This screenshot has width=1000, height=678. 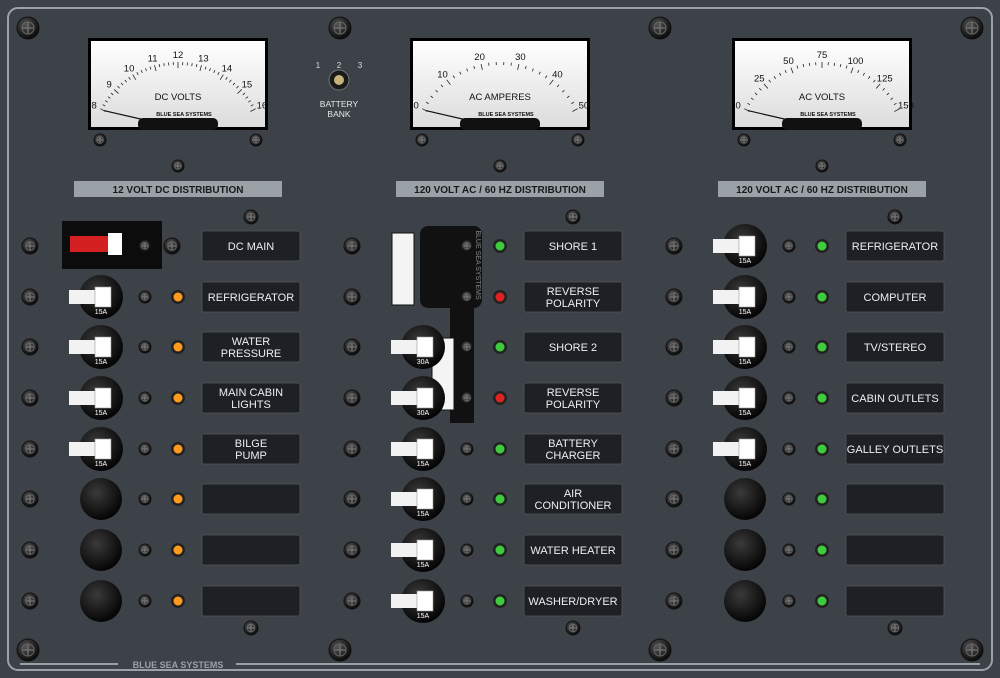 What do you see at coordinates (885, 79) in the screenshot?
I see `meter-tick-label: 125` at bounding box center [885, 79].